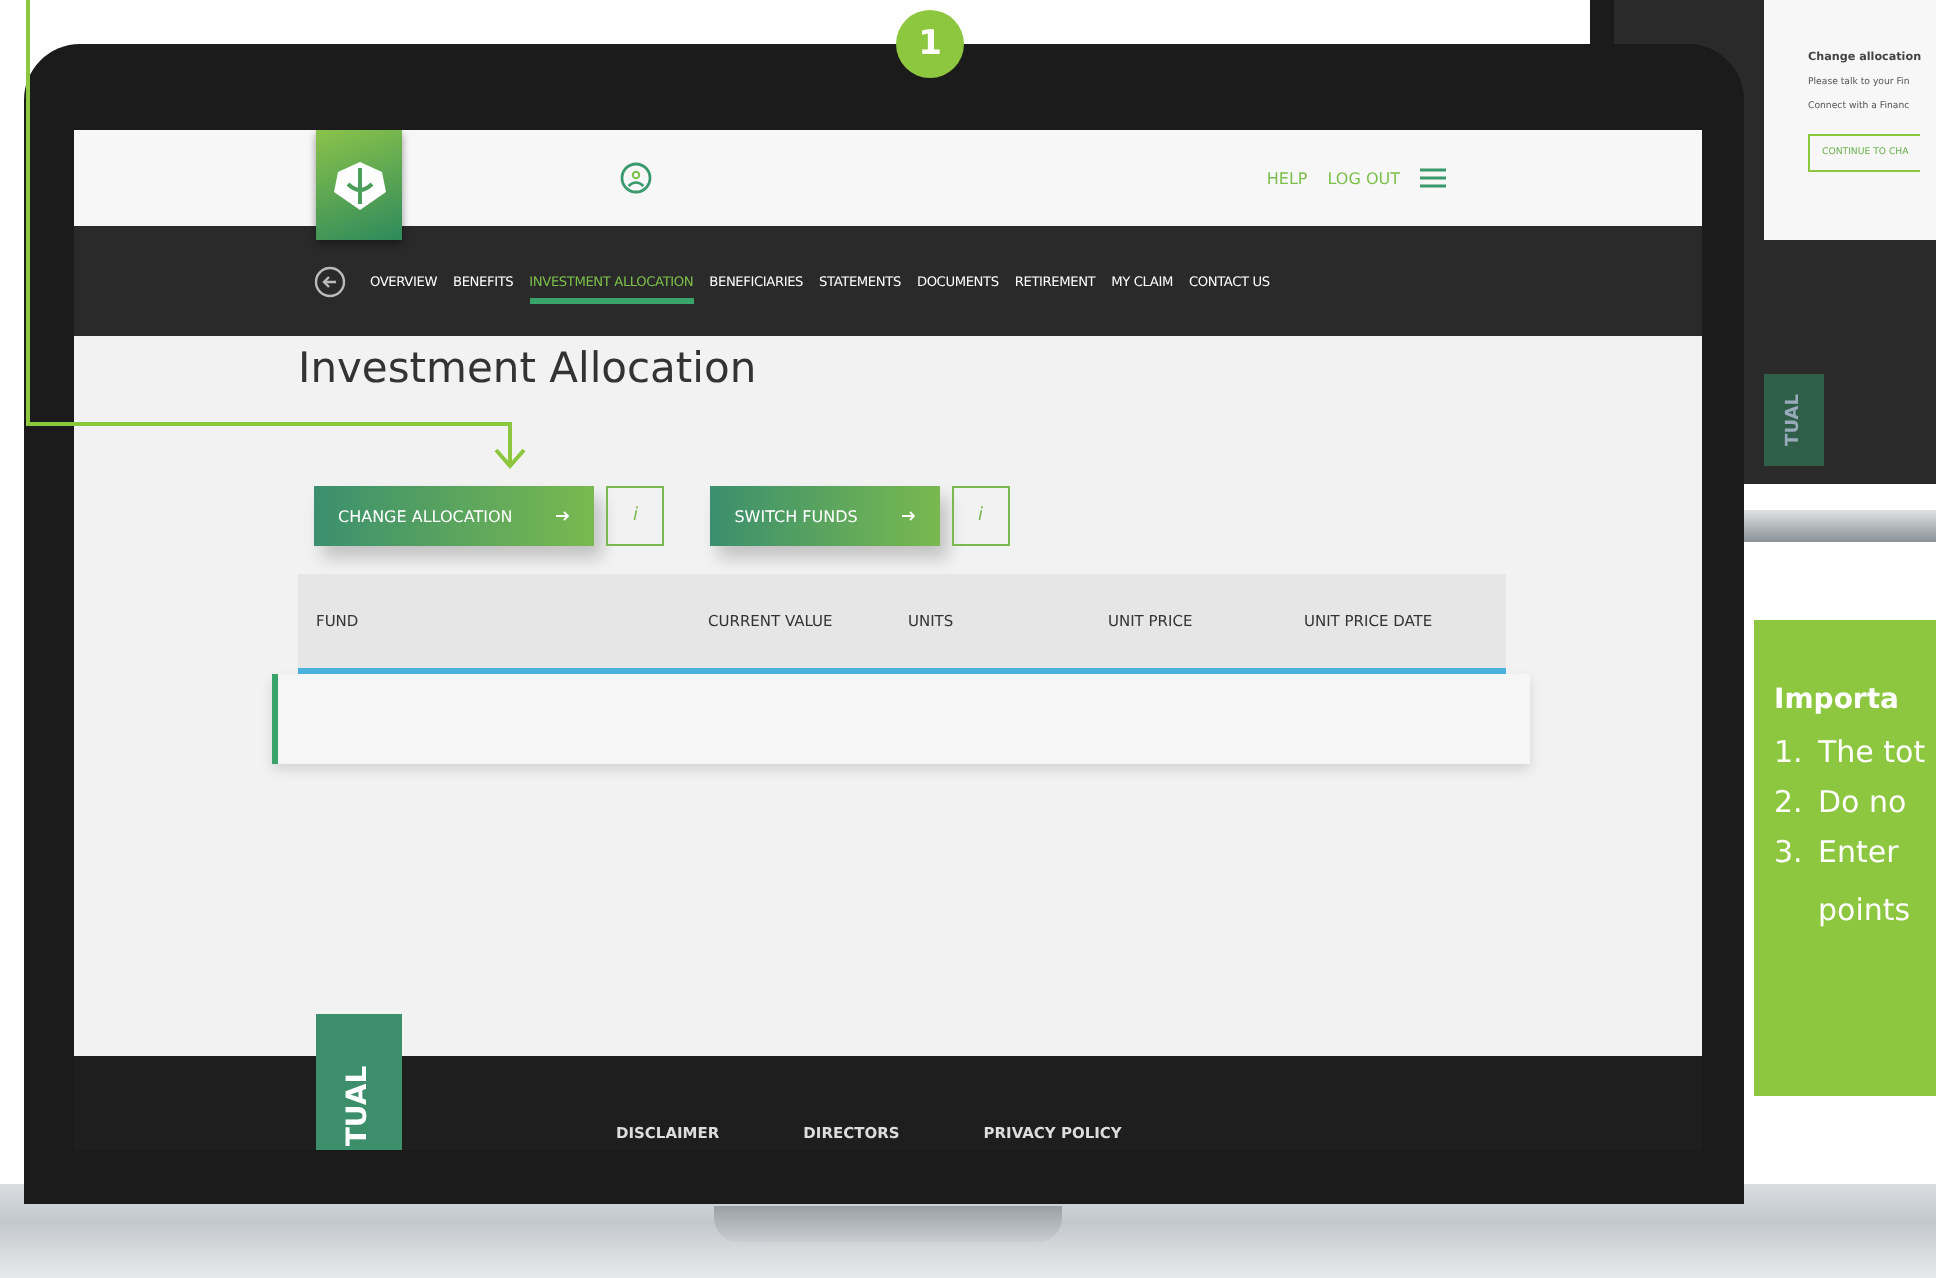  Describe the element at coordinates (1789, 752) in the screenshot. I see `note-number: 1.` at that location.